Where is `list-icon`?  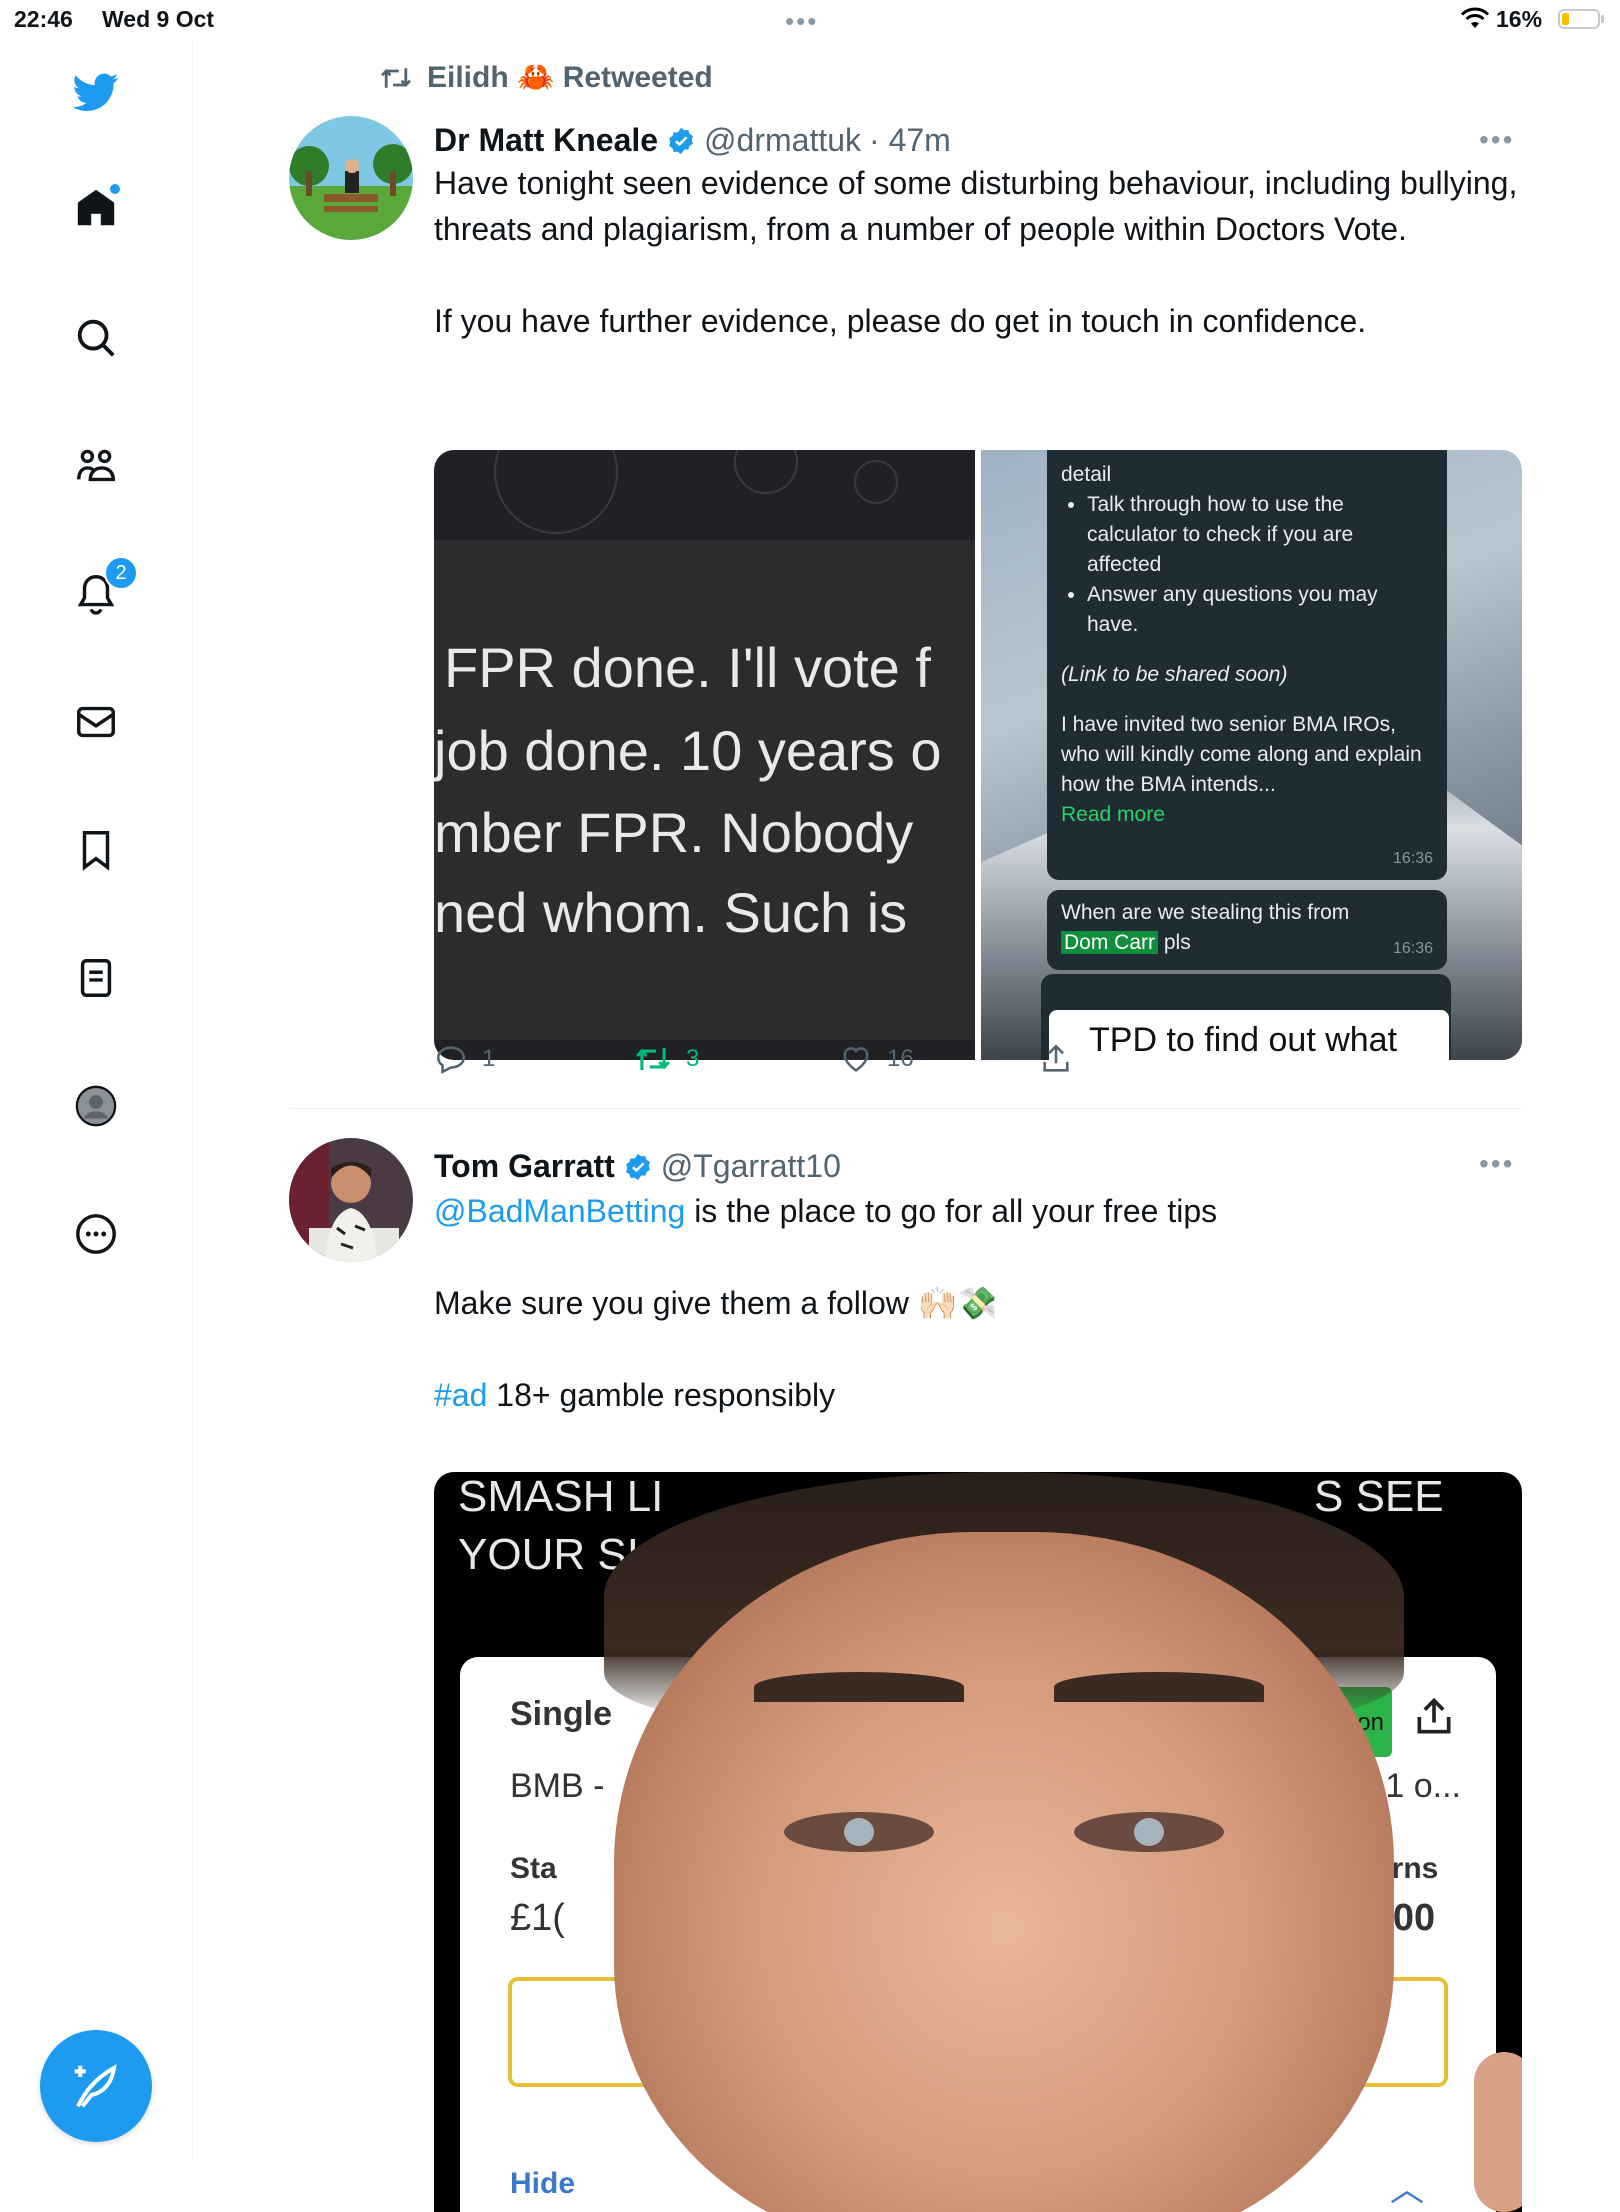
list-icon is located at coordinates (96, 978).